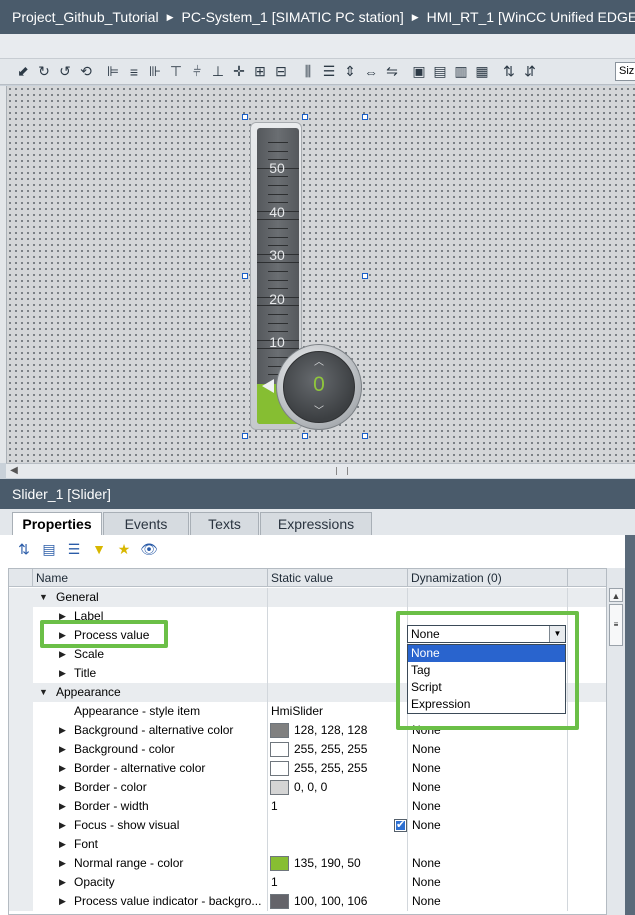 The width and height of the screenshot is (635, 915). I want to click on property-name-cell: ▼ Appearance, so click(138, 692).